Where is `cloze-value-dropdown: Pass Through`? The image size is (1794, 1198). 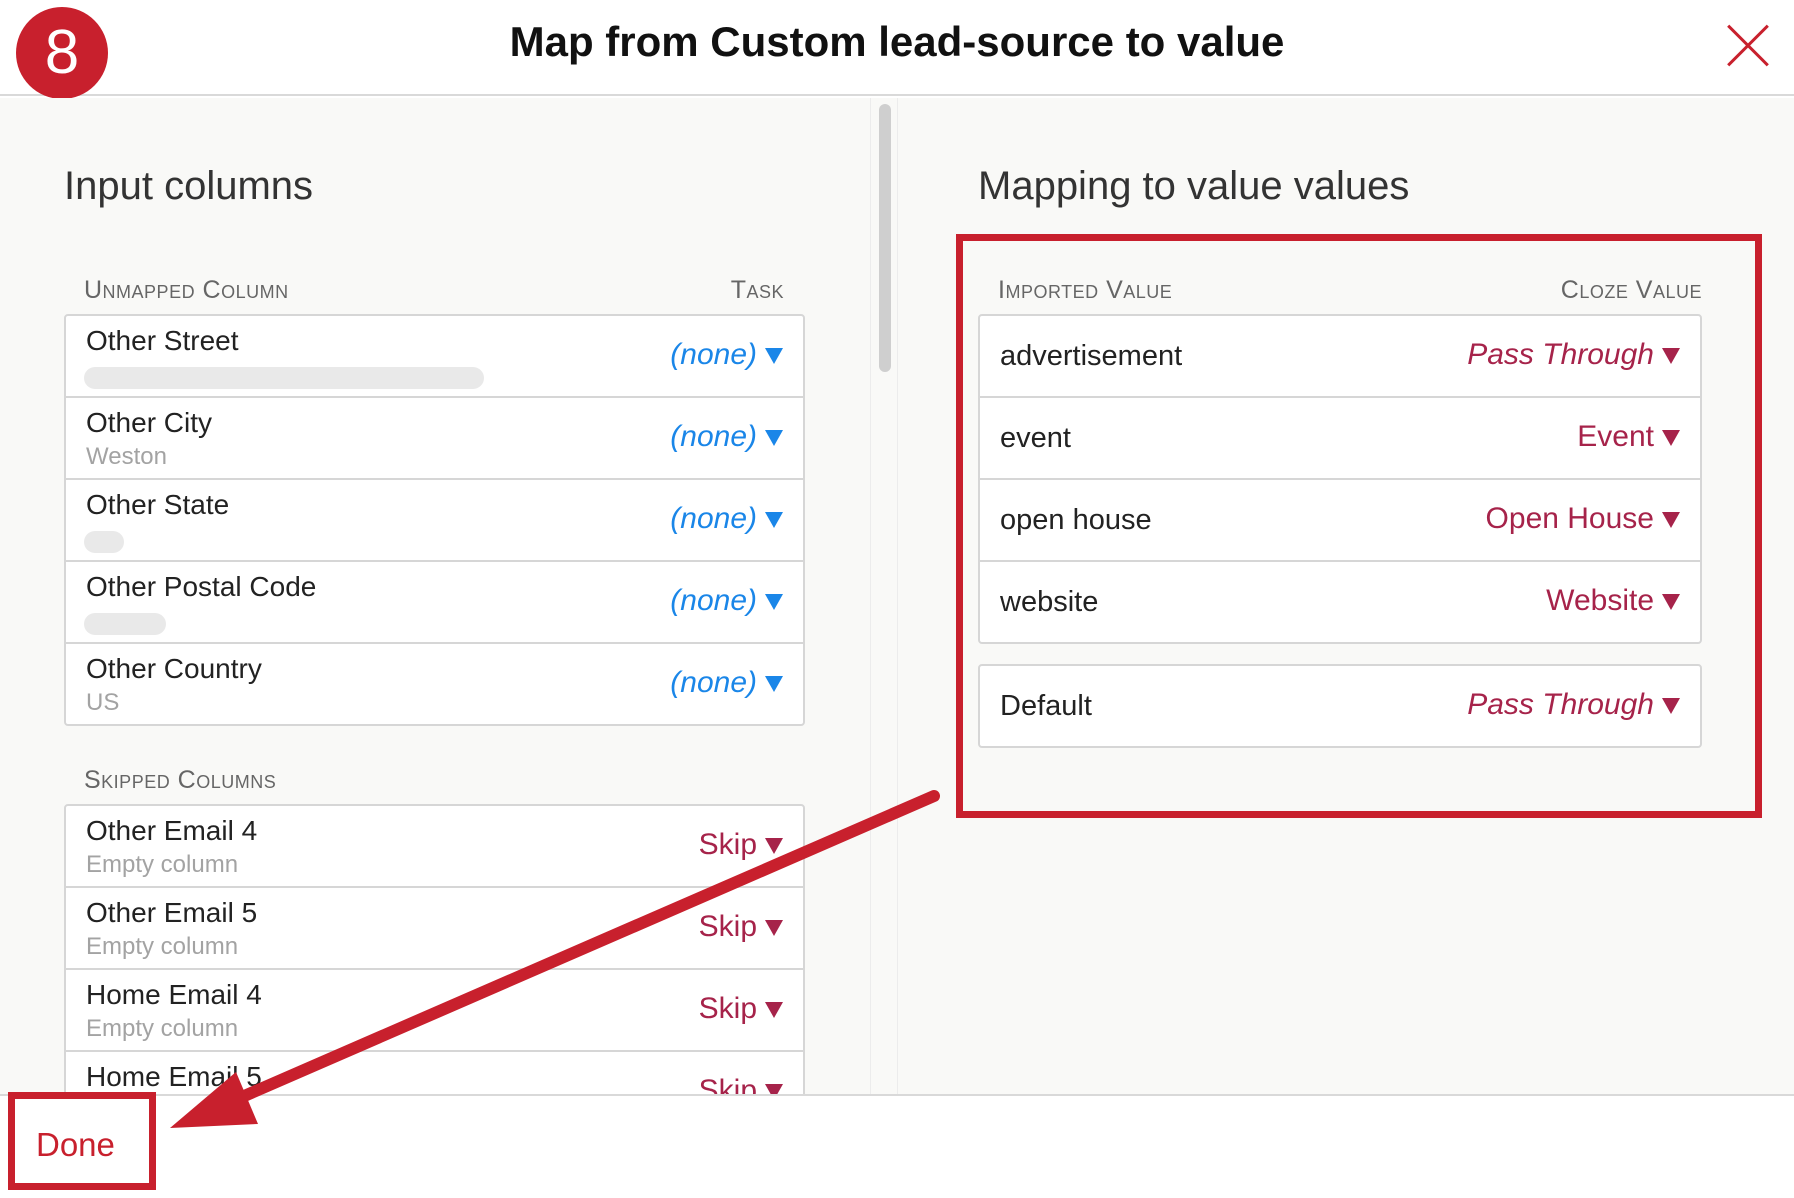 cloze-value-dropdown: Pass Through is located at coordinates (1573, 355).